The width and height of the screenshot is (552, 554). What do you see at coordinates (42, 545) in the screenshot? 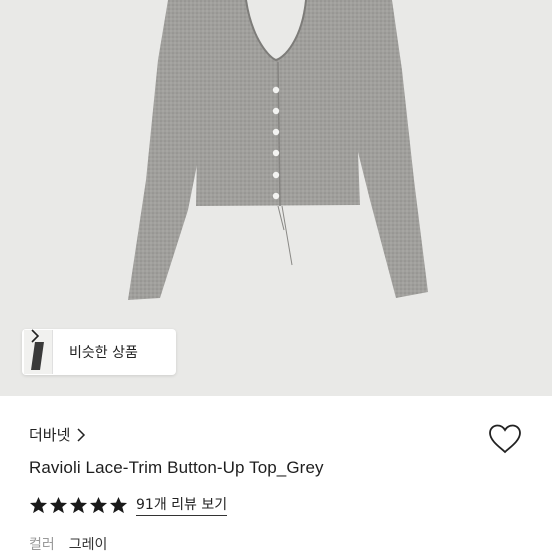
I see `color-label: 컬러` at bounding box center [42, 545].